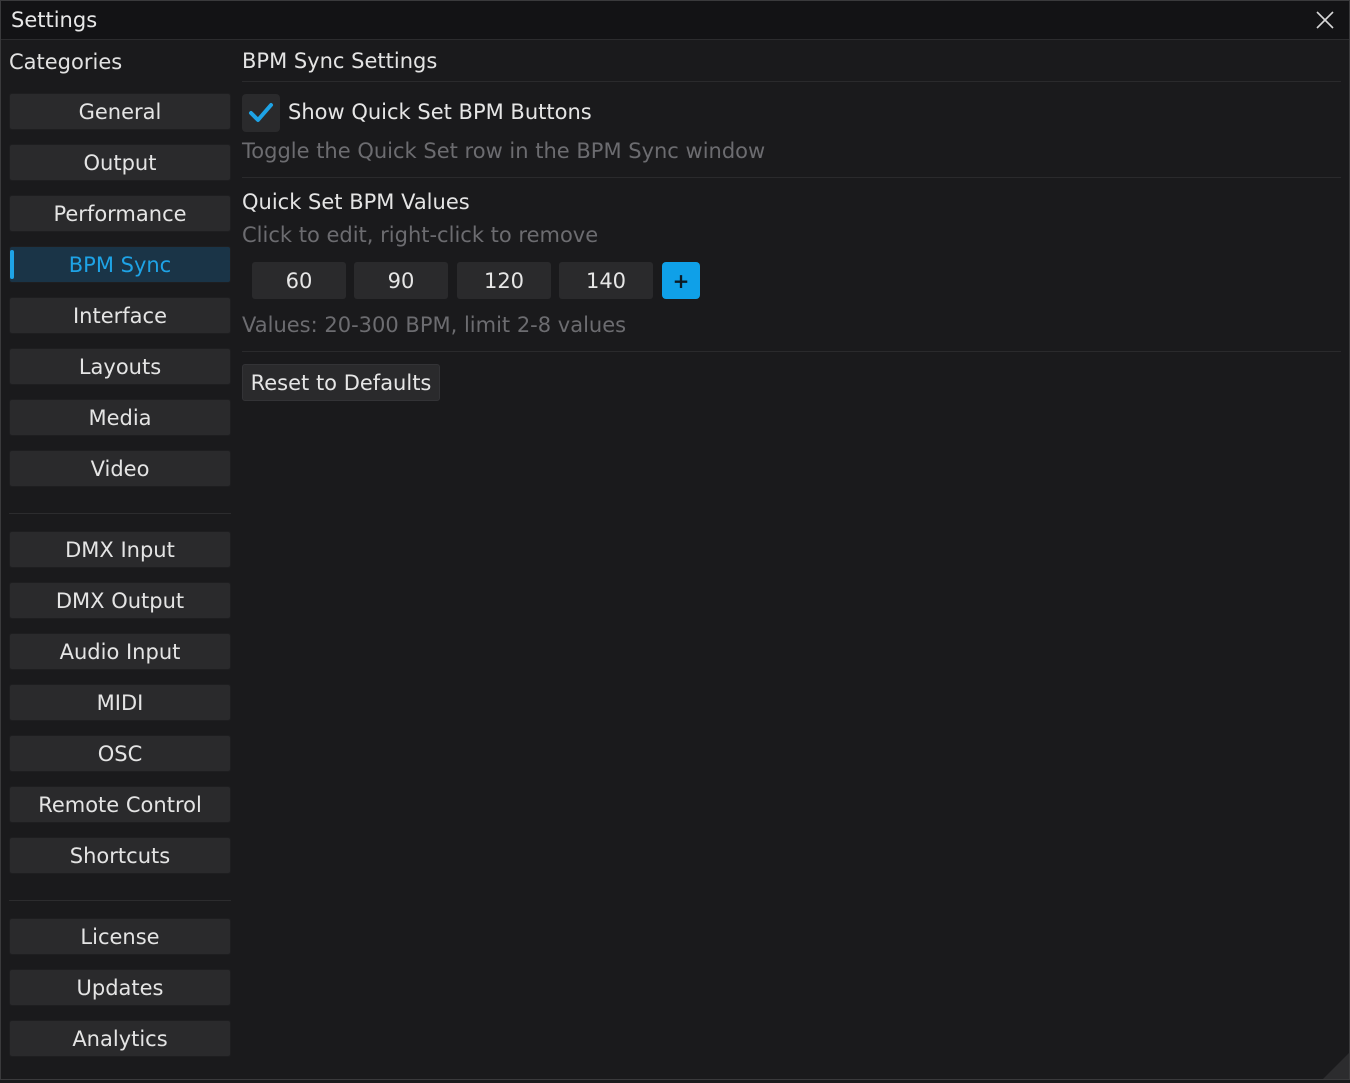 The height and width of the screenshot is (1083, 1350). I want to click on nav-label: Output, so click(120, 162).